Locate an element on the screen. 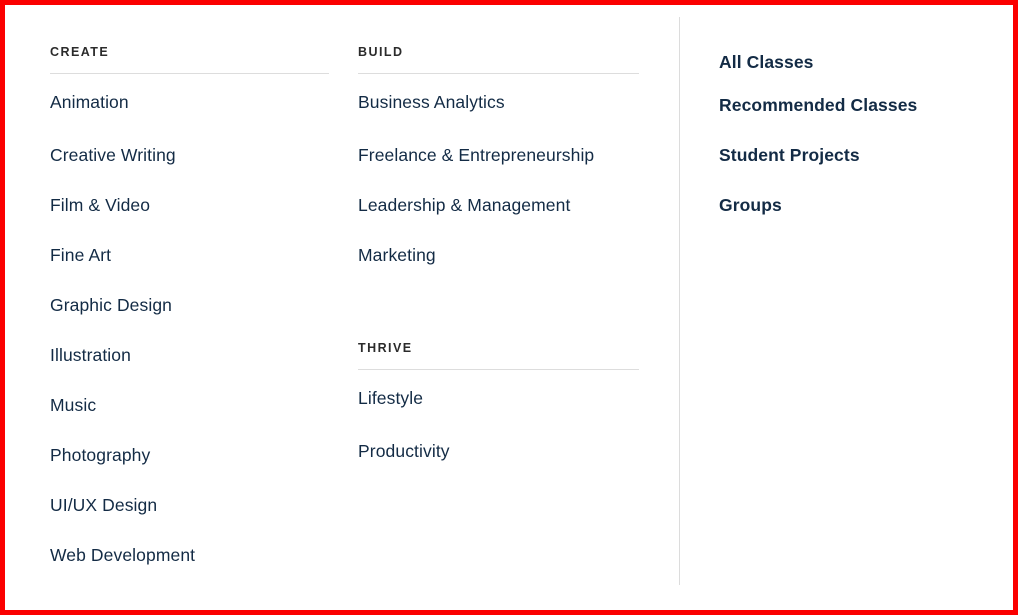  category-link-fine-art: Fine Art is located at coordinates (189, 255).